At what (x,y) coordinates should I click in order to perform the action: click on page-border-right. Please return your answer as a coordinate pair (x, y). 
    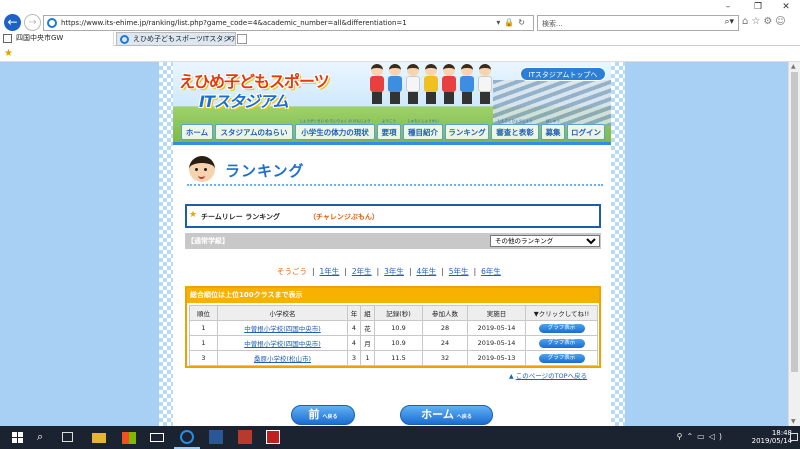
    Looking at the image, I should click on (618, 244).